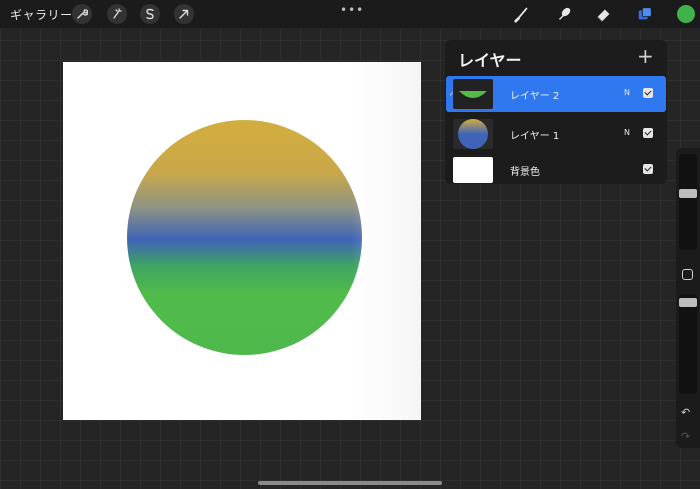 This screenshot has width=700, height=489. I want to click on smudge-icon, so click(565, 13).